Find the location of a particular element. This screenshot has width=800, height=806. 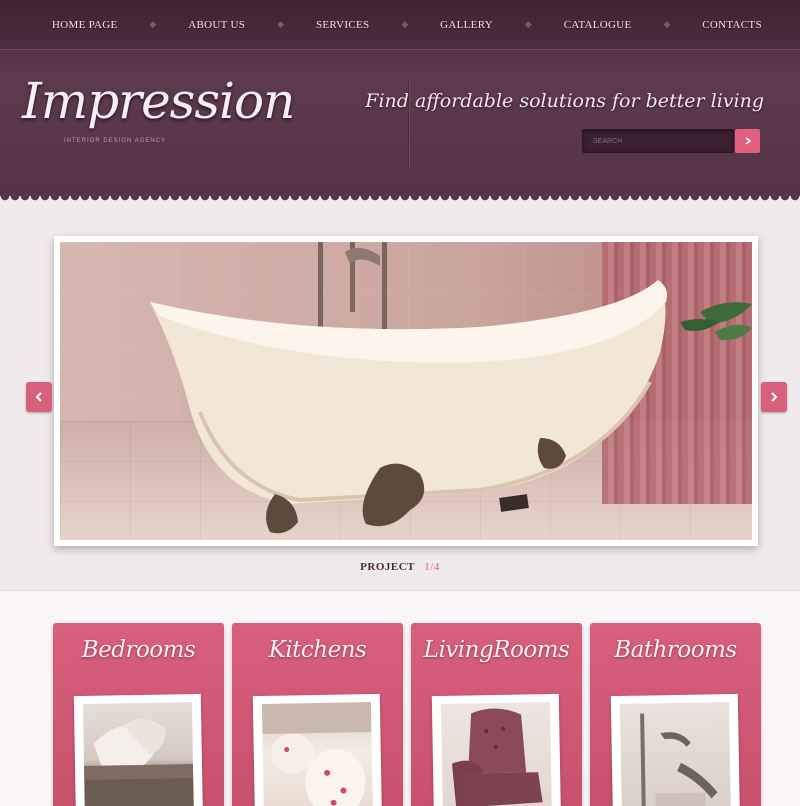

kitchen-photo is located at coordinates (317, 754).